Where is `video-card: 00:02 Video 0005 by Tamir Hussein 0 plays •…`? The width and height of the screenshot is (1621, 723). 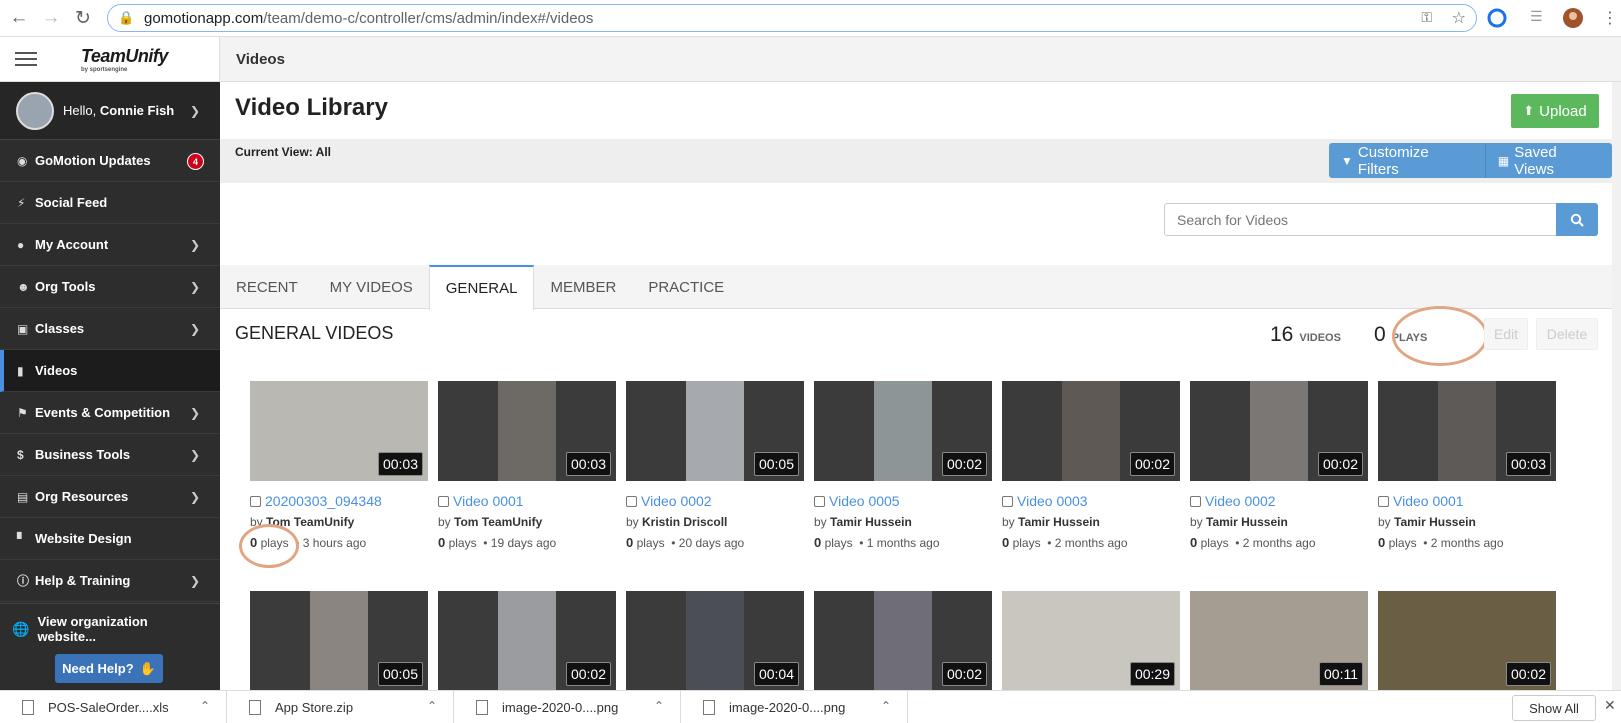 video-card: 00:02 Video 0005 by Tamir Hussein 0 plays •… is located at coordinates (903, 465).